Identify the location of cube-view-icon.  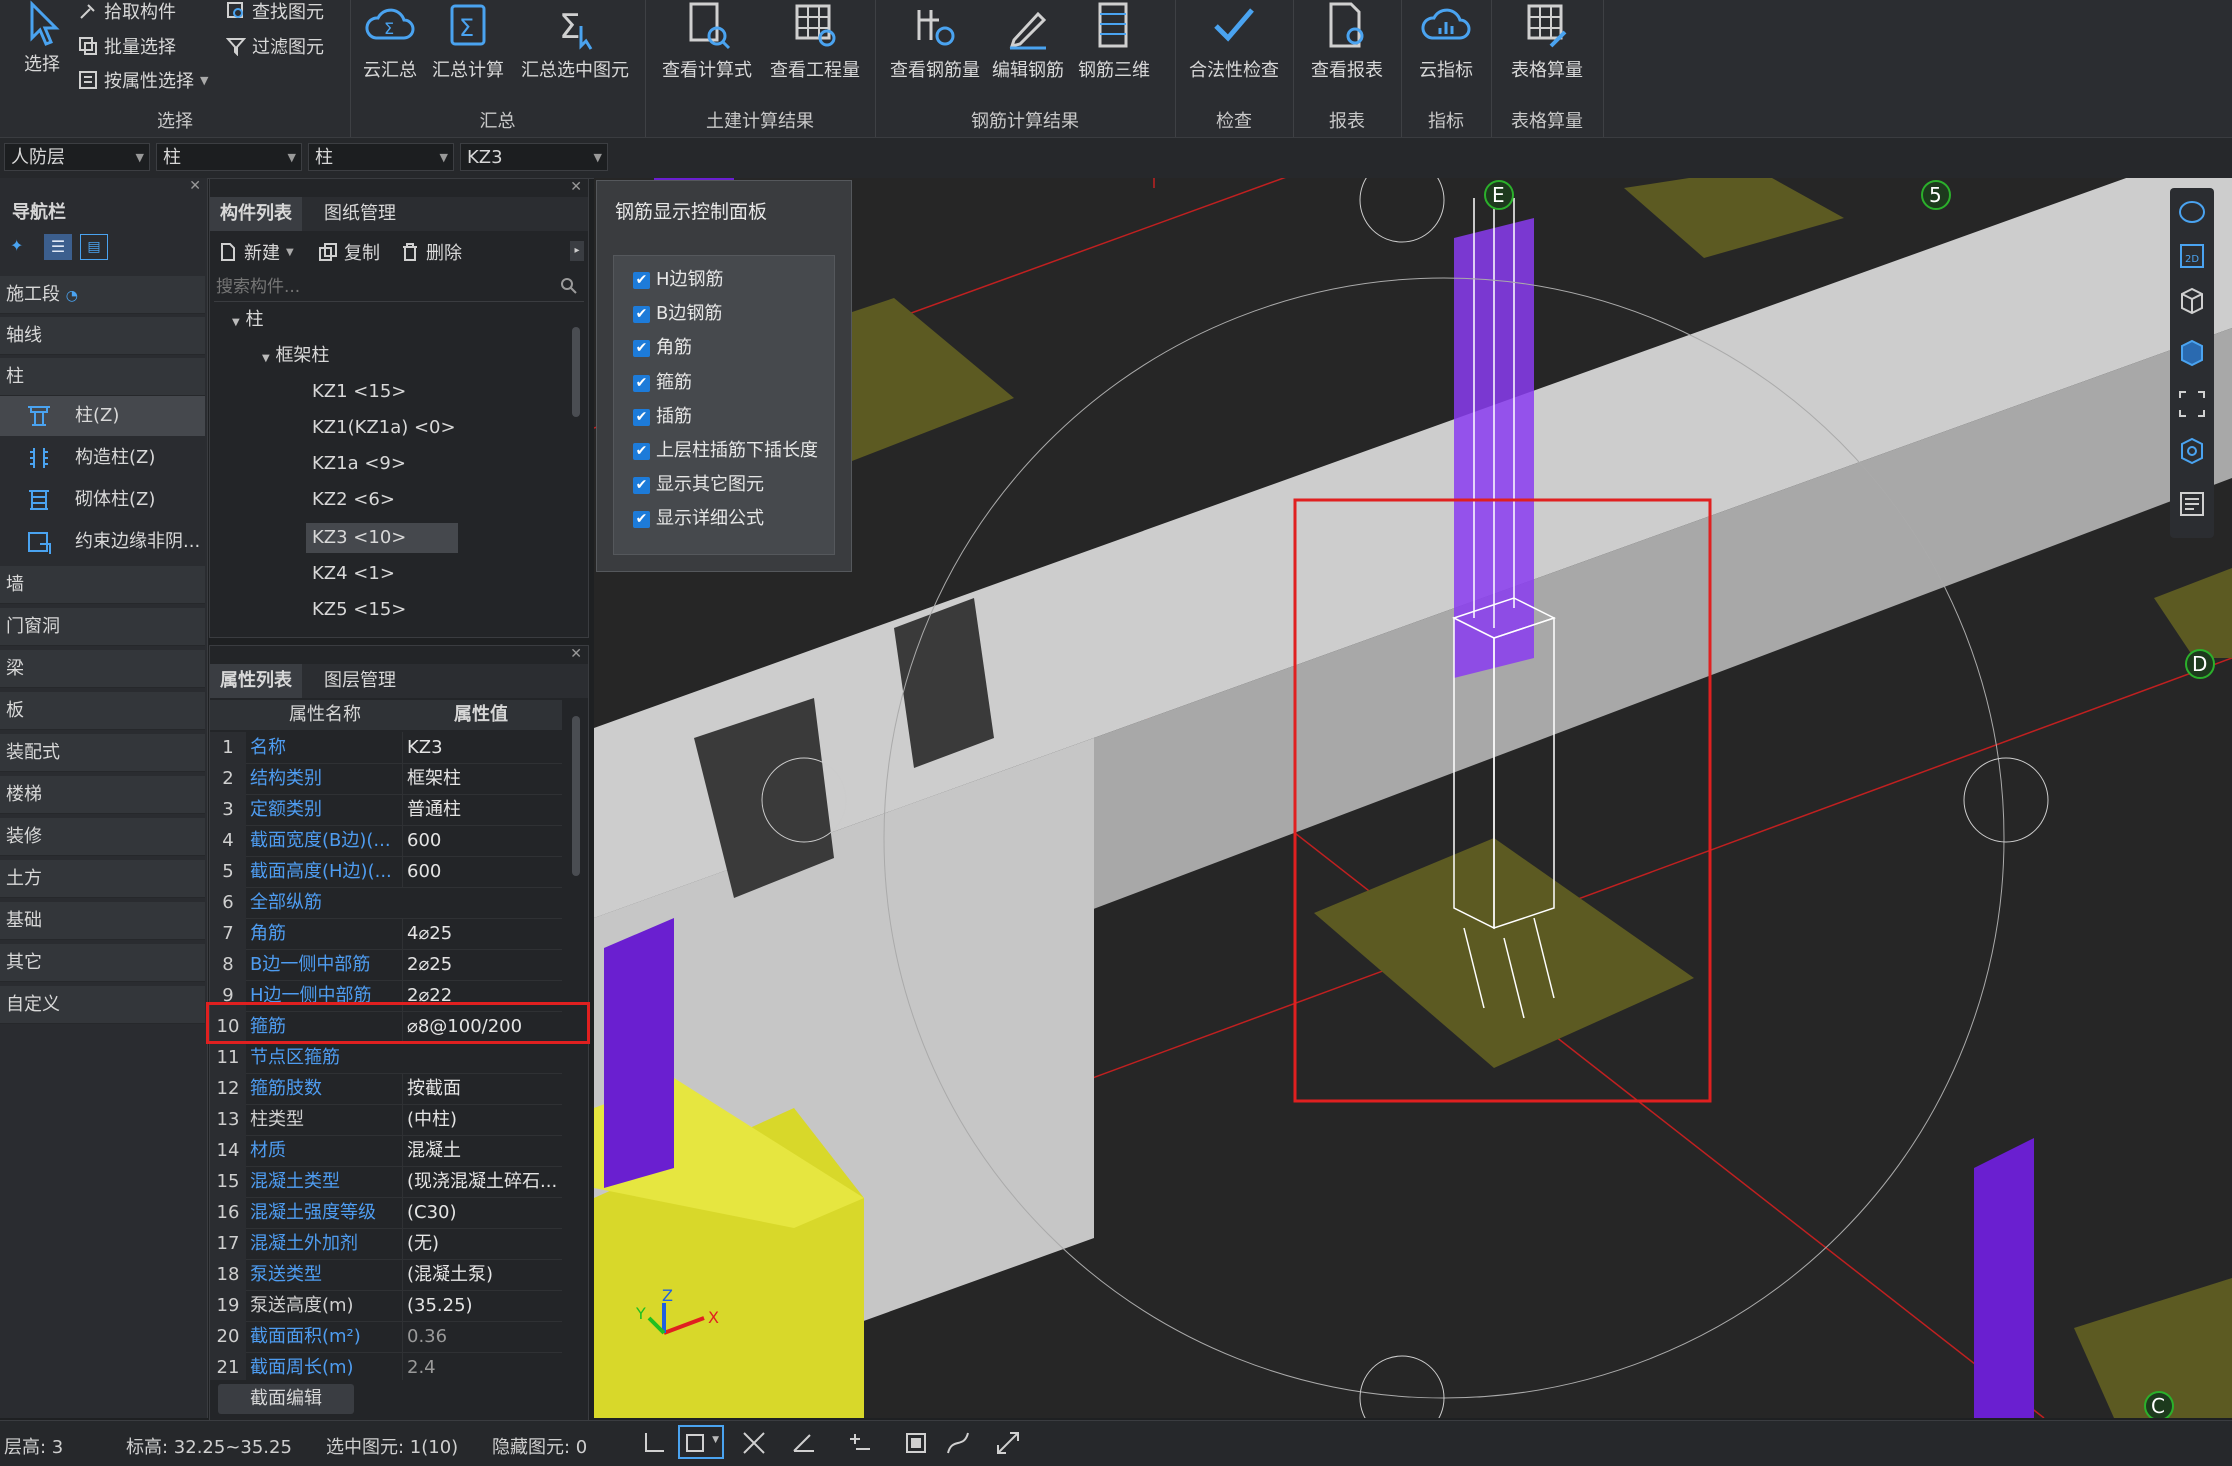
(2192, 300).